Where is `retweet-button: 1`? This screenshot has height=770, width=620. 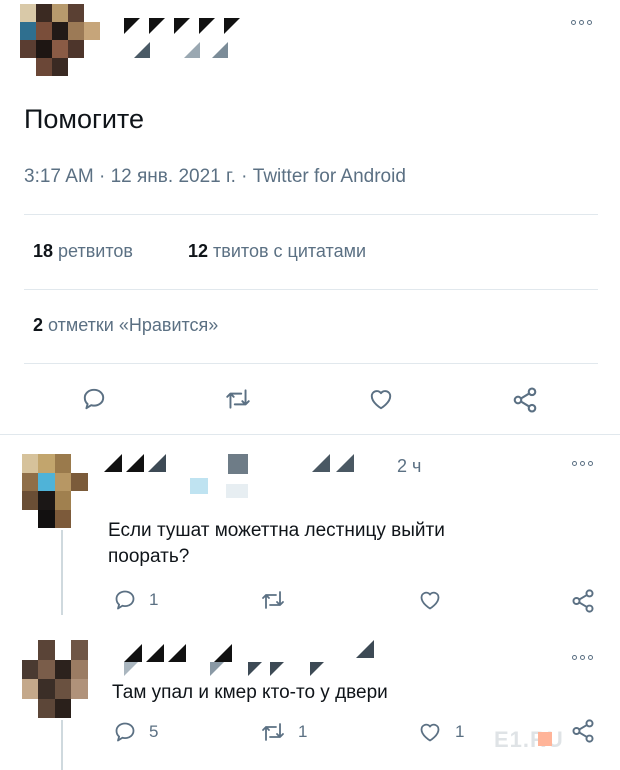 retweet-button: 1 is located at coordinates (283, 732).